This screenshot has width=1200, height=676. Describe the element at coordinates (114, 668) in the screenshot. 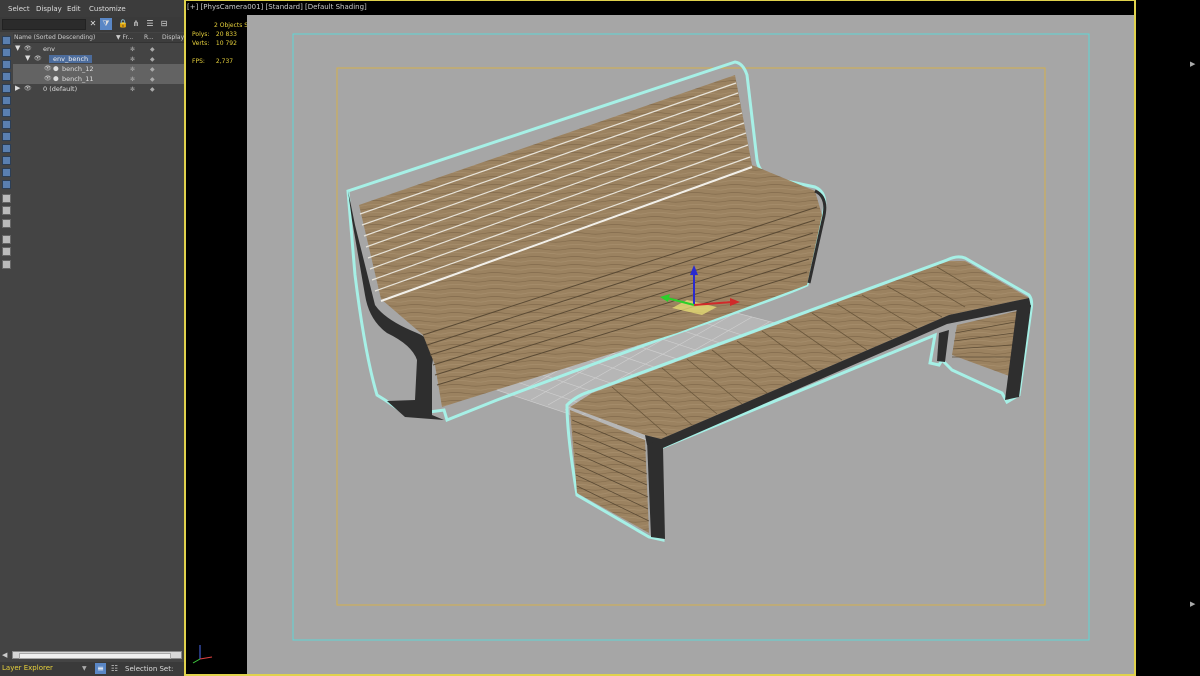

I see `sort-by-hierarchy-icon: ☷` at that location.